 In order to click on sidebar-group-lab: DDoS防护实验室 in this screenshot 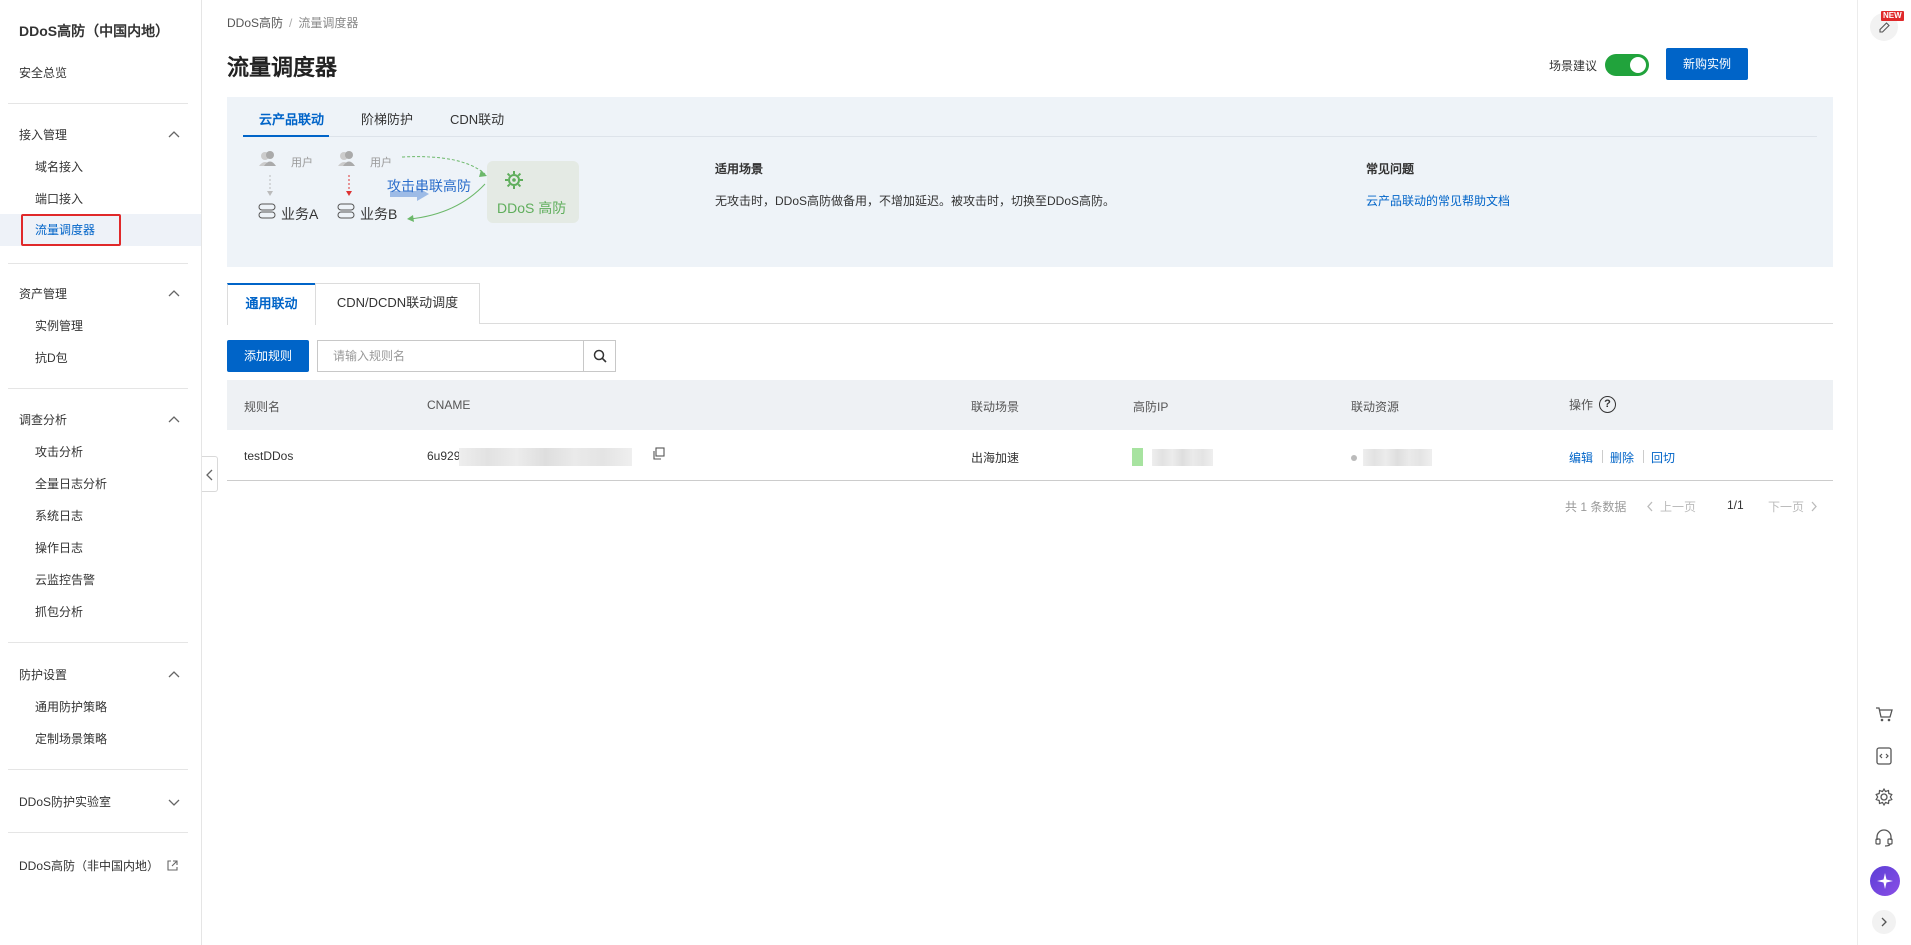, I will do `click(100, 802)`.